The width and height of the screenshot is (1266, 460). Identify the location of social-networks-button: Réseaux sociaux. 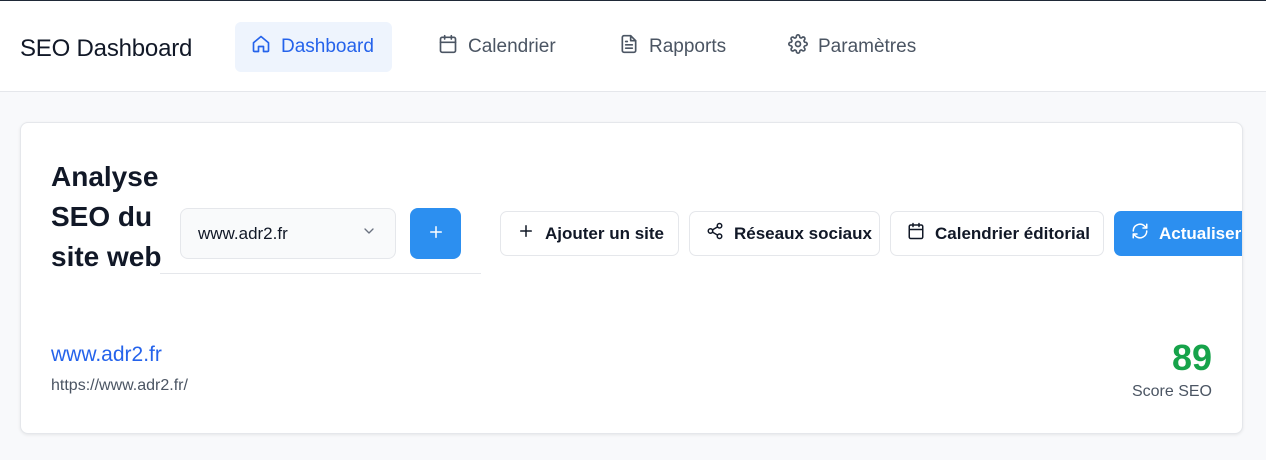
(784, 233).